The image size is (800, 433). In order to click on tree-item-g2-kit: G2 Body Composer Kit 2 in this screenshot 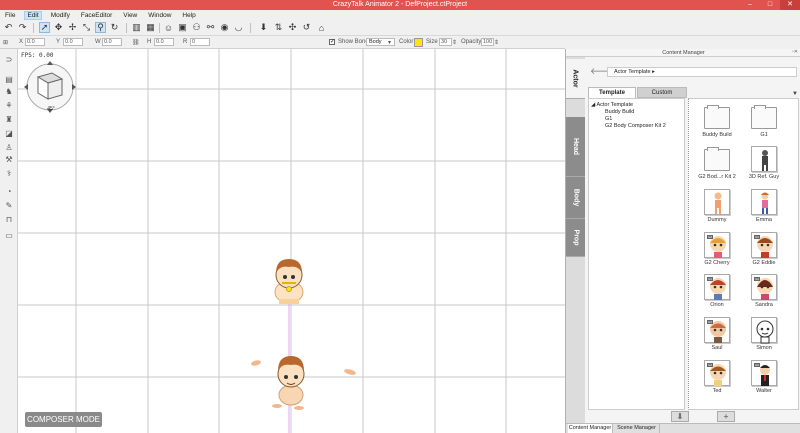, I will do `click(636, 126)`.